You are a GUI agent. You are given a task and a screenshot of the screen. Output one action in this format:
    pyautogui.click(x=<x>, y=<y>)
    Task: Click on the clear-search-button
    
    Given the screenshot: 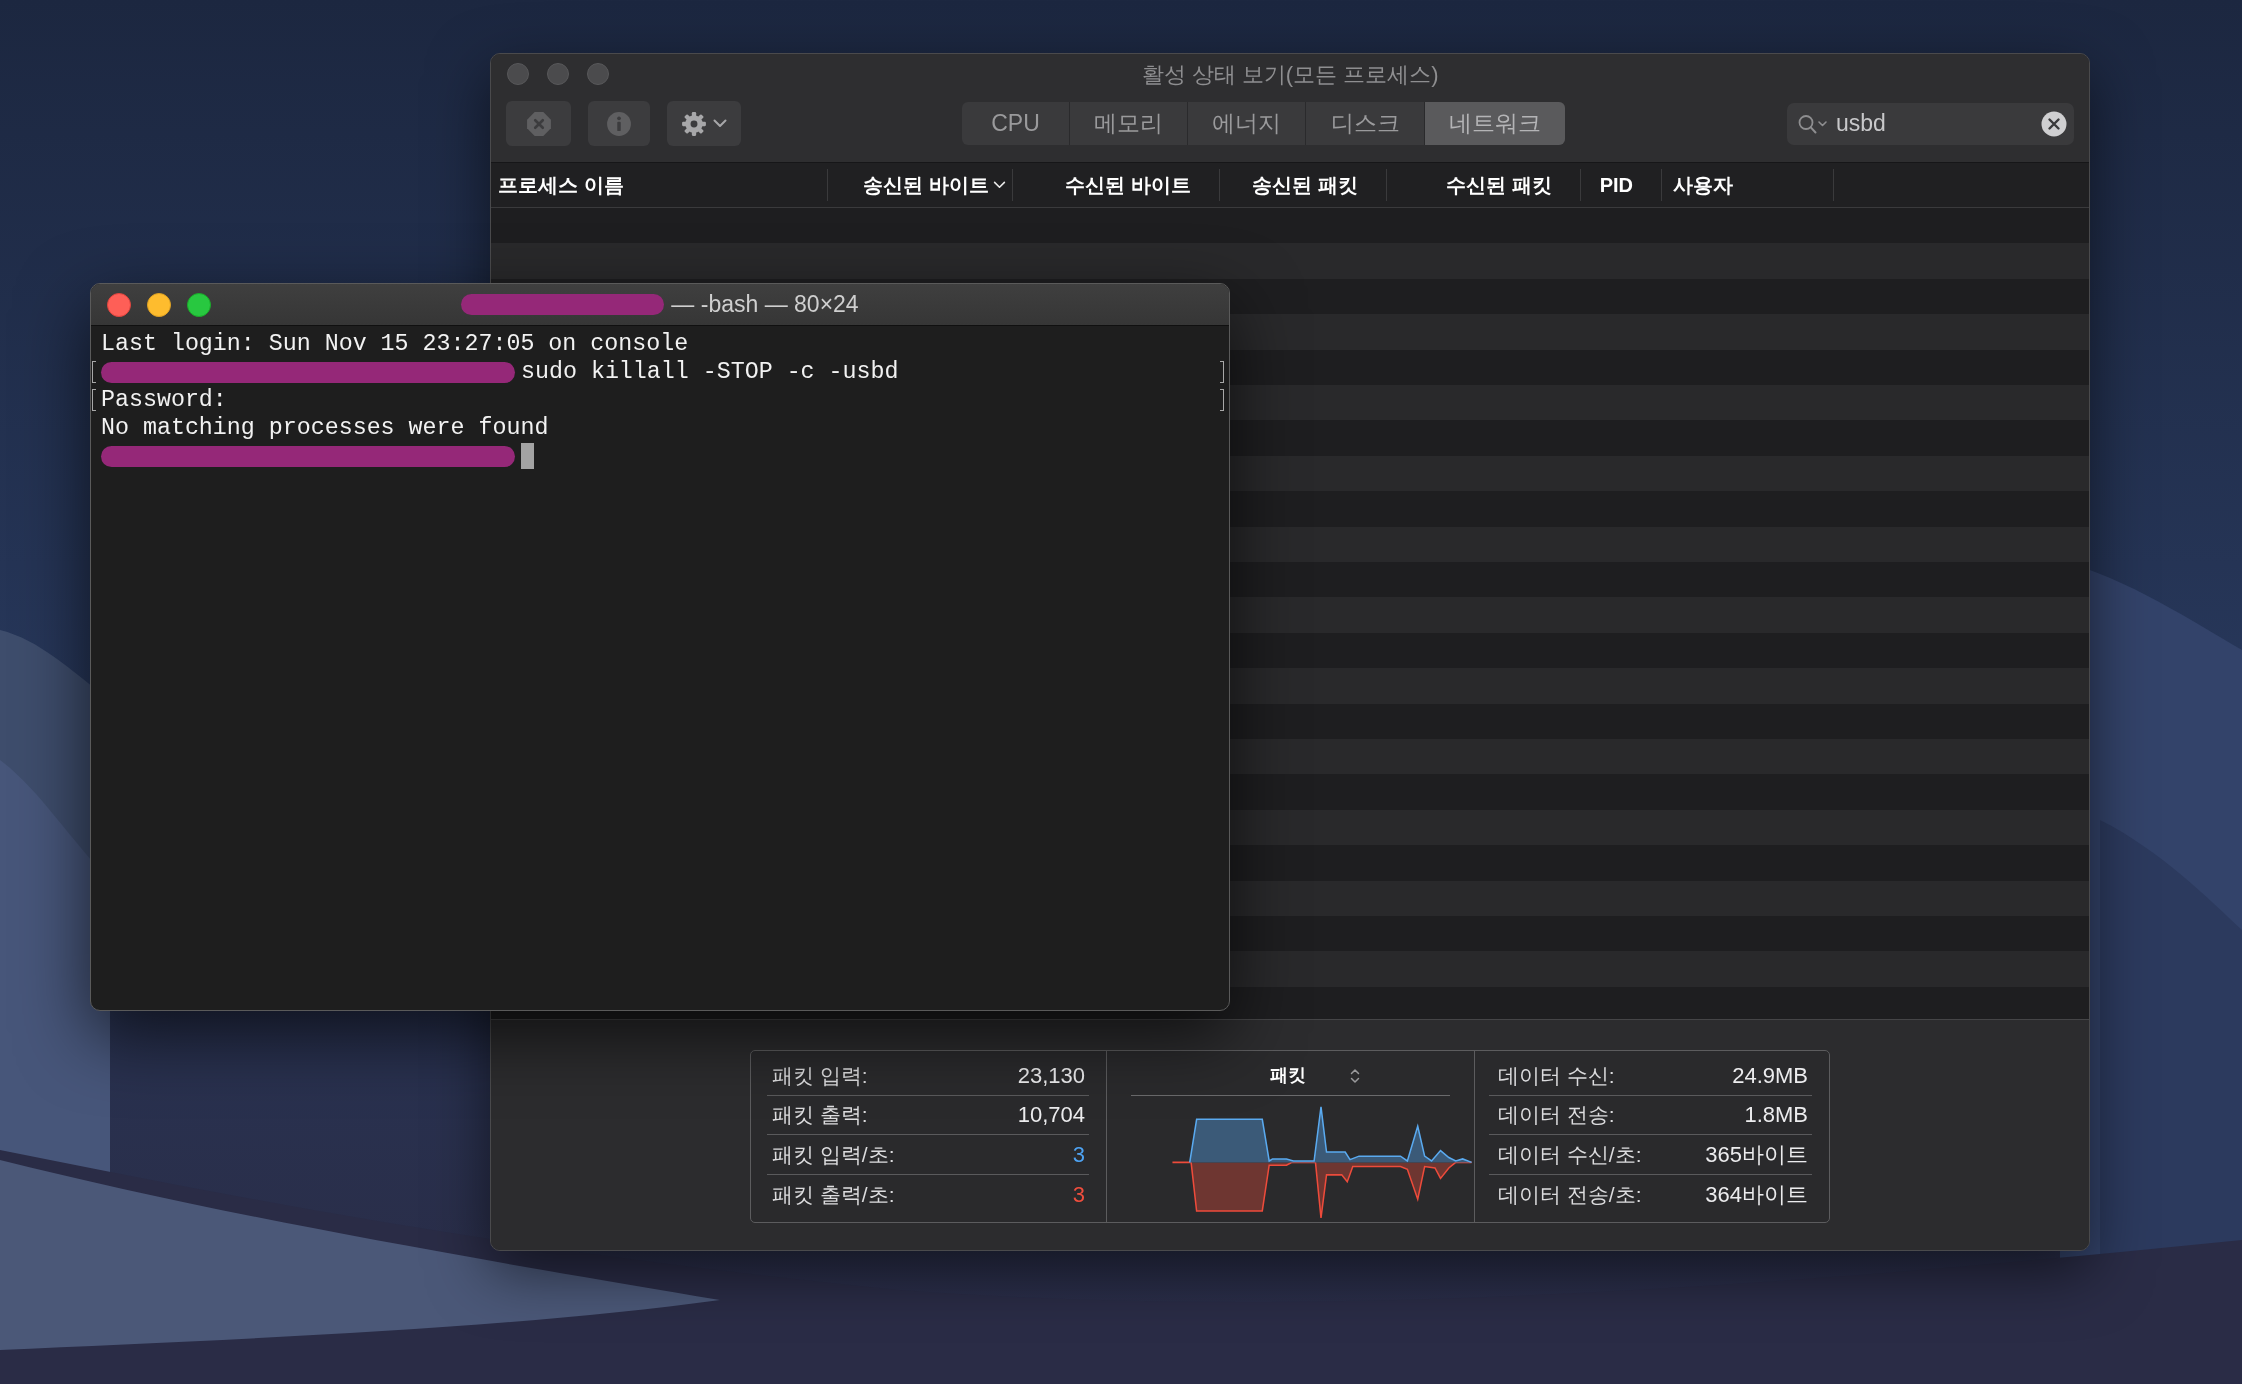 What is the action you would take?
    pyautogui.click(x=2054, y=123)
    